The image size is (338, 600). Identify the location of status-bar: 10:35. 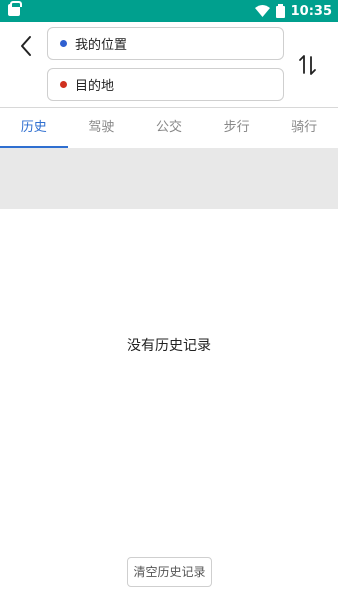
(169, 11).